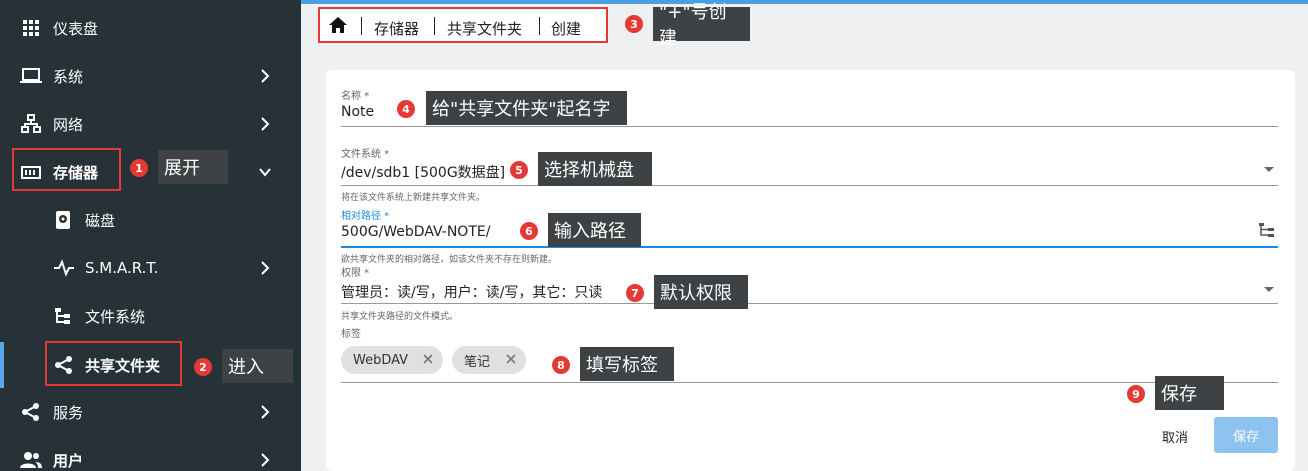 This screenshot has height=471, width=1308. I want to click on sidebar-item-label: 网络, so click(68, 124).